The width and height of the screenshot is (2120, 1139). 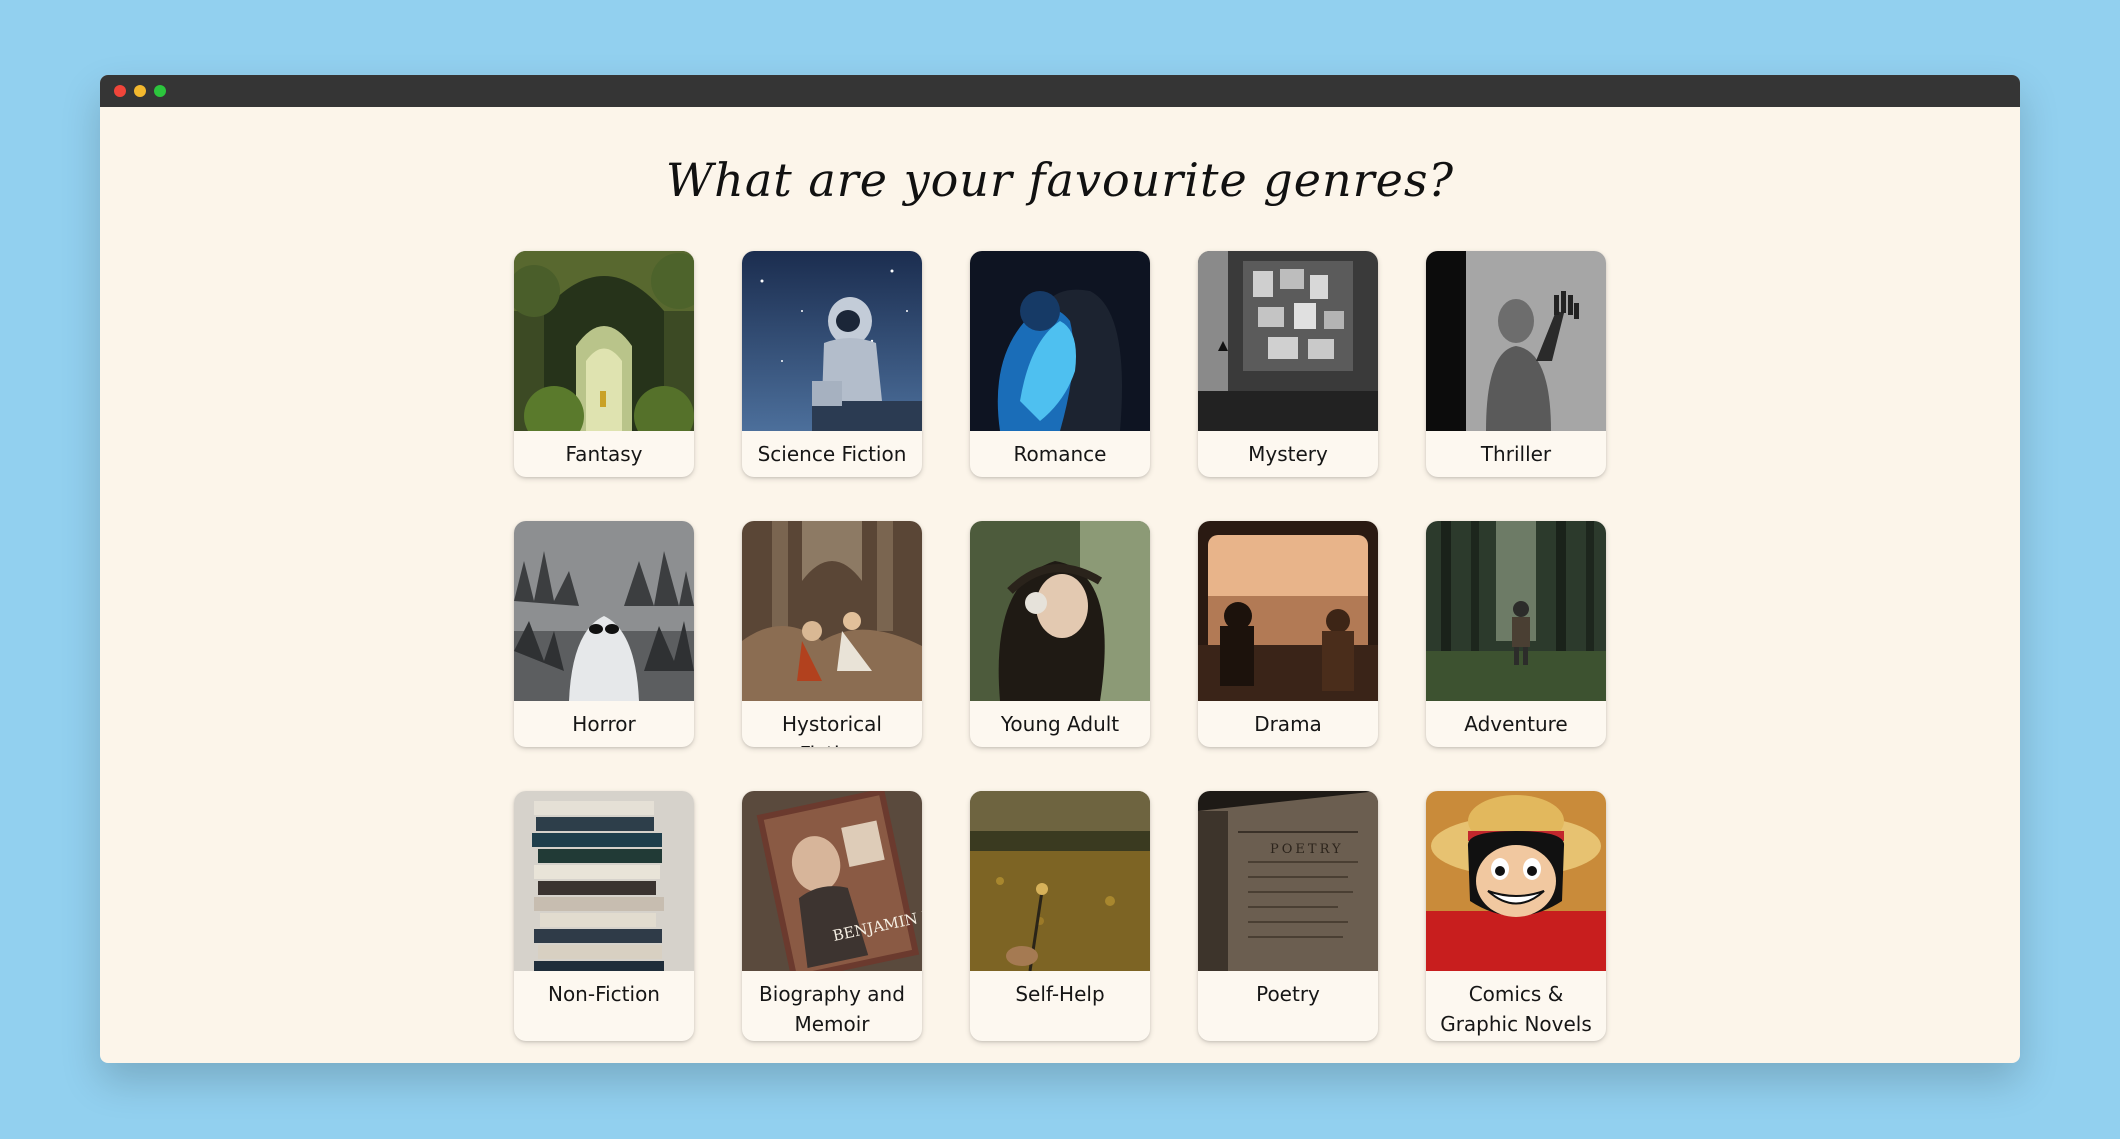 I want to click on genre-label: Science Fiction, so click(x=832, y=454).